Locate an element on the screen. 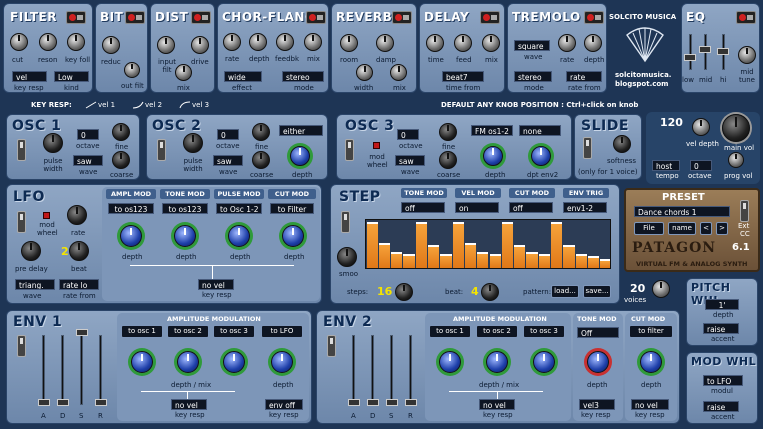  env2-decay-cap is located at coordinates (373, 402).